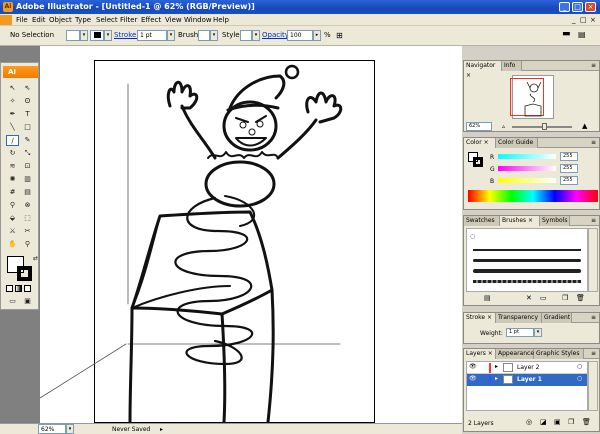 This screenshot has height=434, width=600. Describe the element at coordinates (9, 288) in the screenshot. I see `color-mode-icon` at that location.